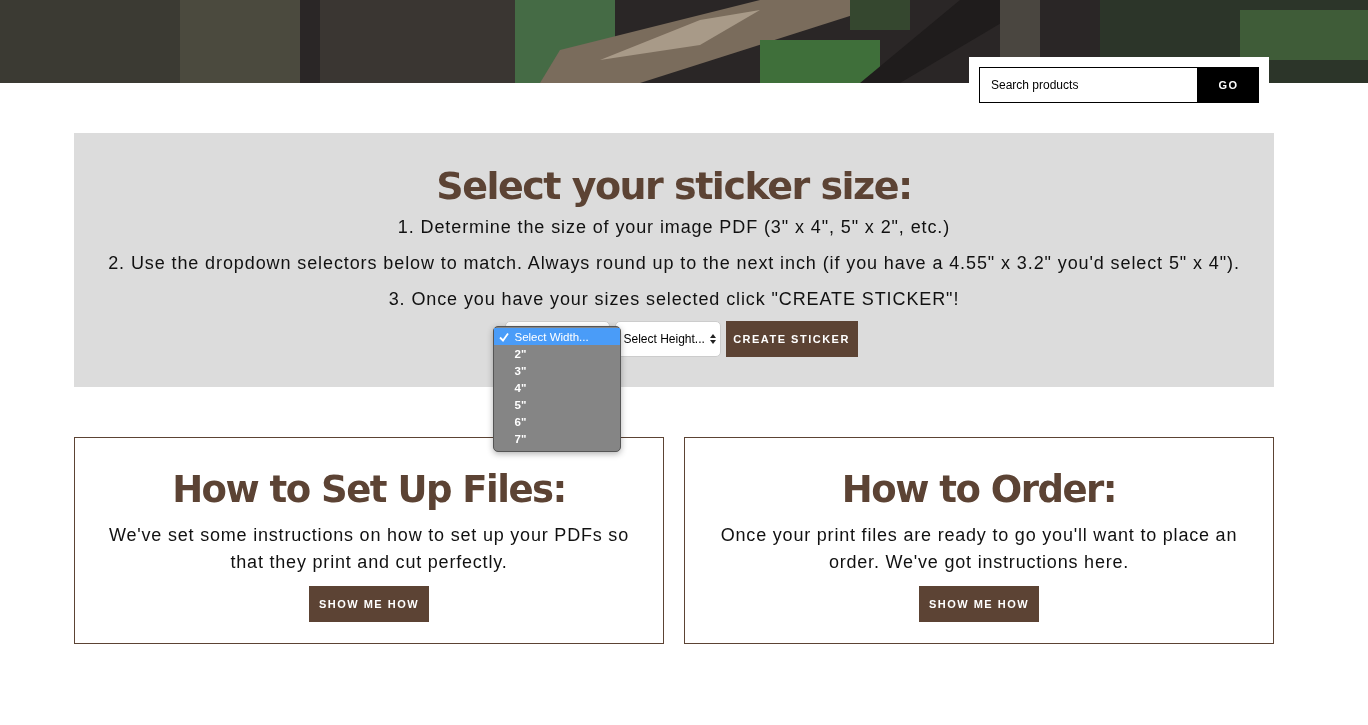 Image resolution: width=1368 pixels, height=725 pixels. What do you see at coordinates (369, 549) in the screenshot?
I see `card-text: We've set some instructions on how to set up your PDFs so that they print and cut perfectly.` at bounding box center [369, 549].